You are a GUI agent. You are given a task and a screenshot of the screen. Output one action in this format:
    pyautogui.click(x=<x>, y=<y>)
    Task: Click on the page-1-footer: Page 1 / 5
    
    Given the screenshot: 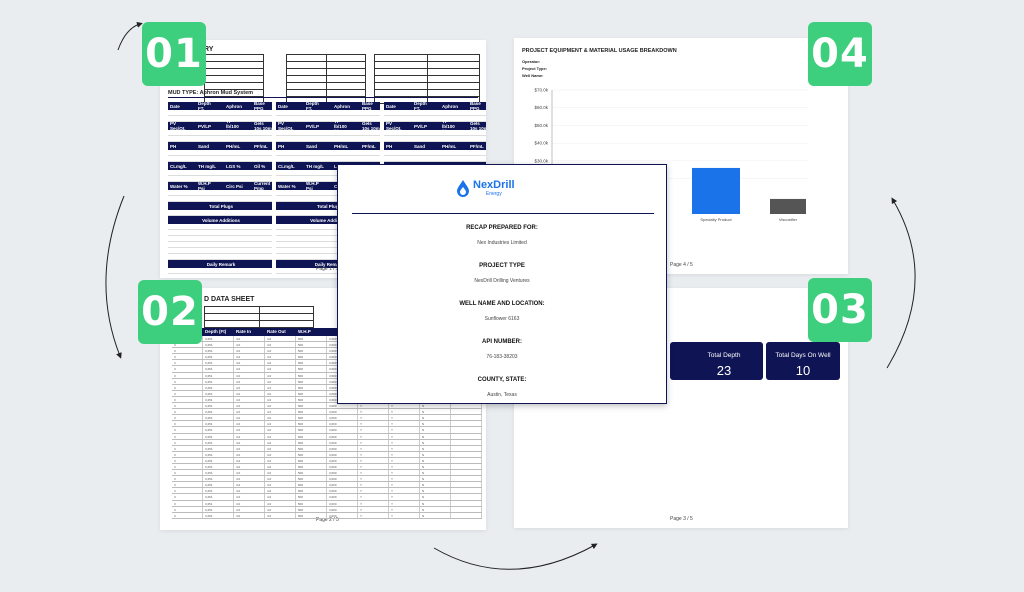 What is the action you would take?
    pyautogui.click(x=327, y=269)
    